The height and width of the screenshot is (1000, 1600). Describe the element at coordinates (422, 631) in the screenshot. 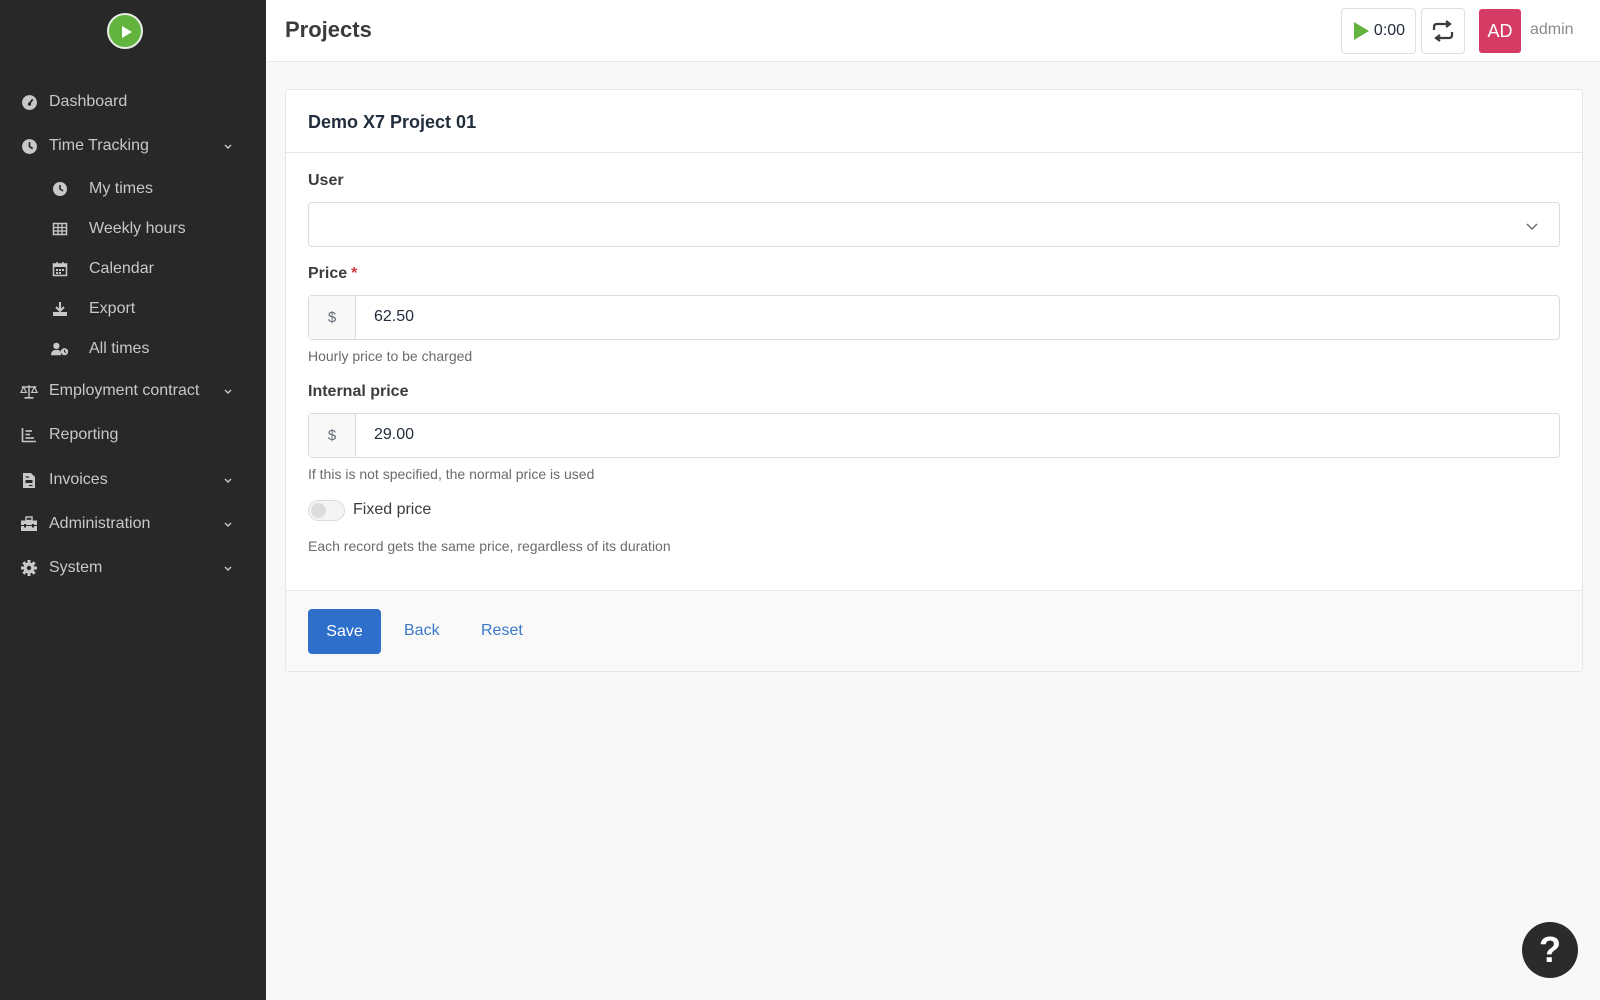

I see `back-button: Back` at that location.